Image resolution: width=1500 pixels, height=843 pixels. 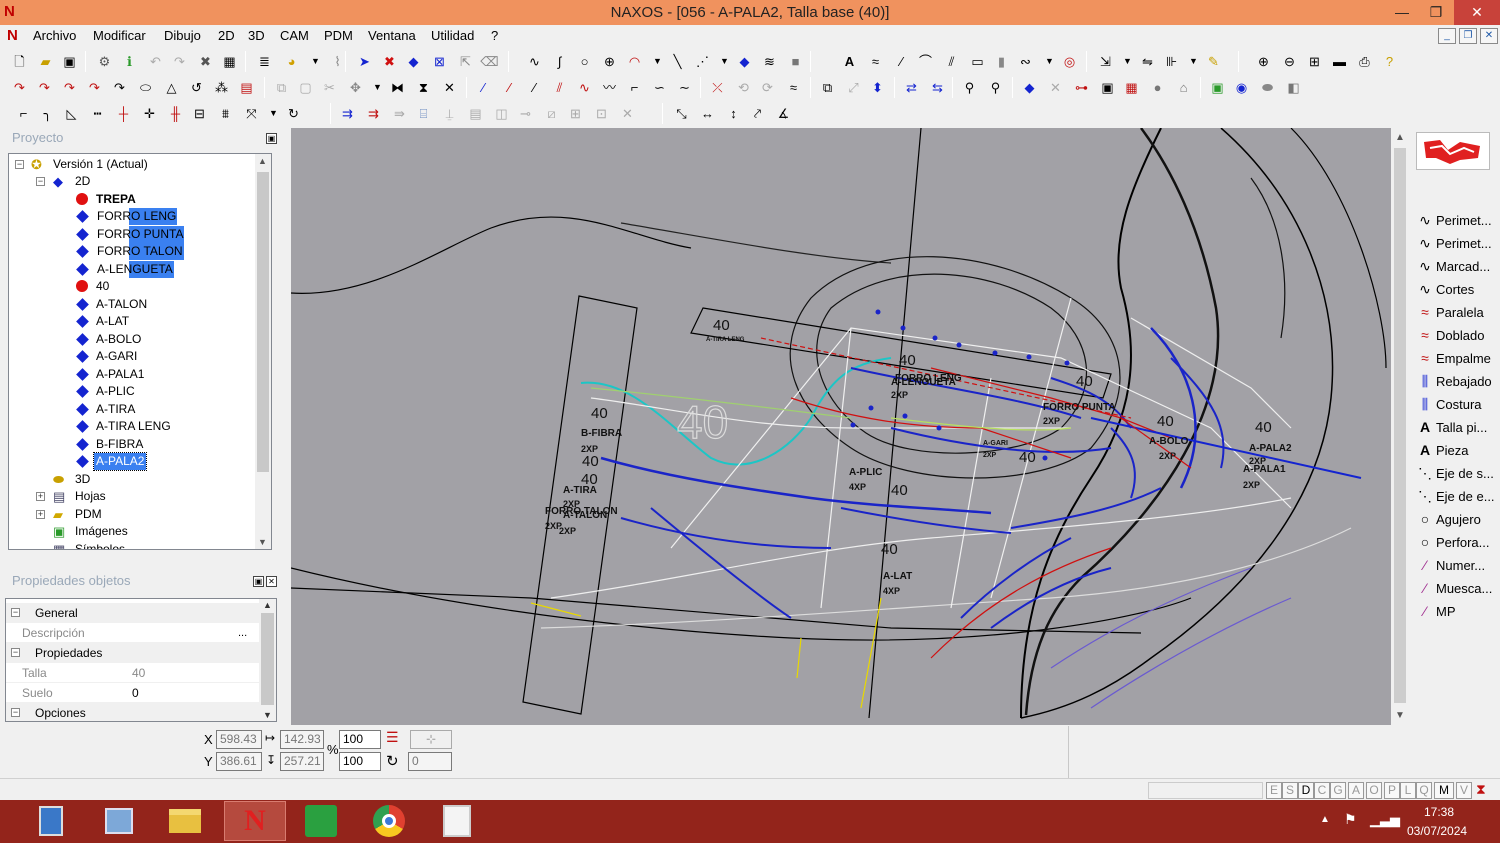 What do you see at coordinates (681, 113) in the screenshot?
I see `dimension-icon: ⤡` at bounding box center [681, 113].